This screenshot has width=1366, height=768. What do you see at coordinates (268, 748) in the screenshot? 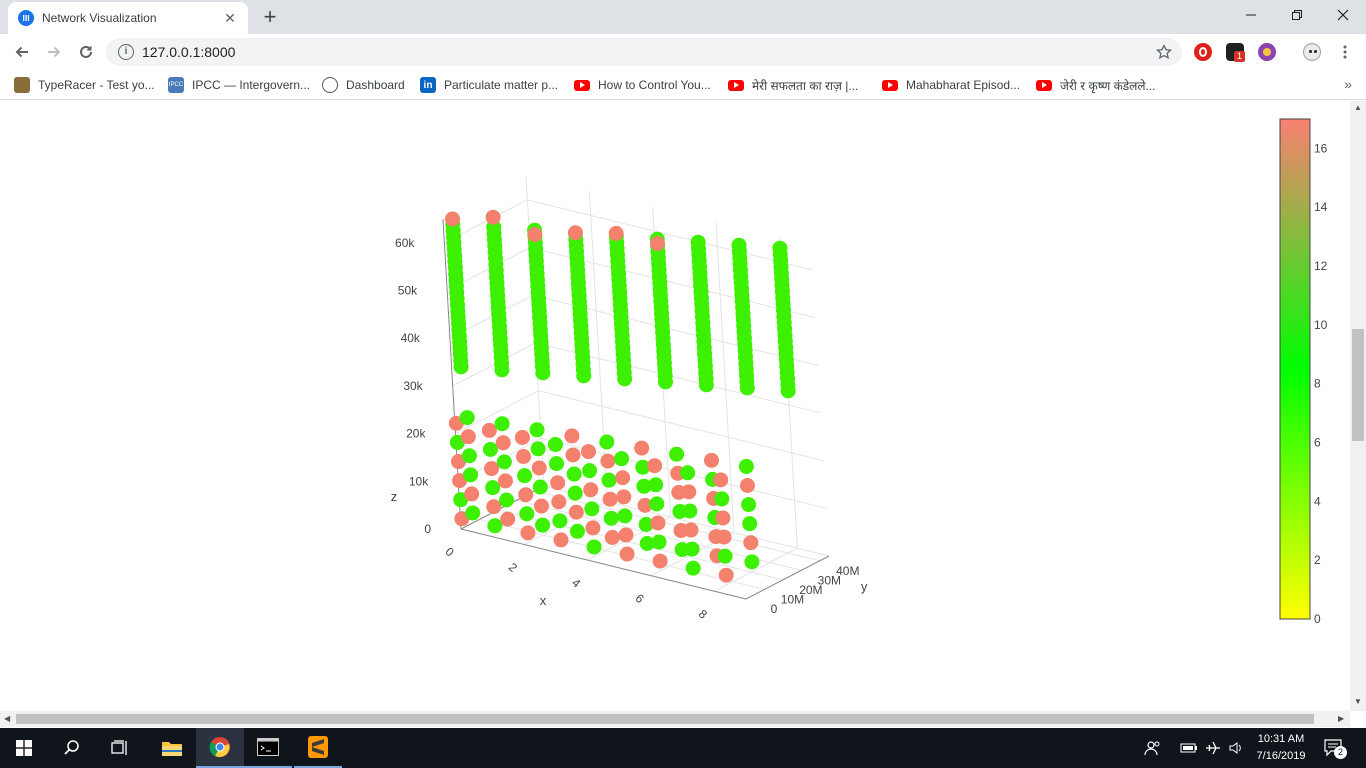
I see `terminal-taskbar-button` at bounding box center [268, 748].